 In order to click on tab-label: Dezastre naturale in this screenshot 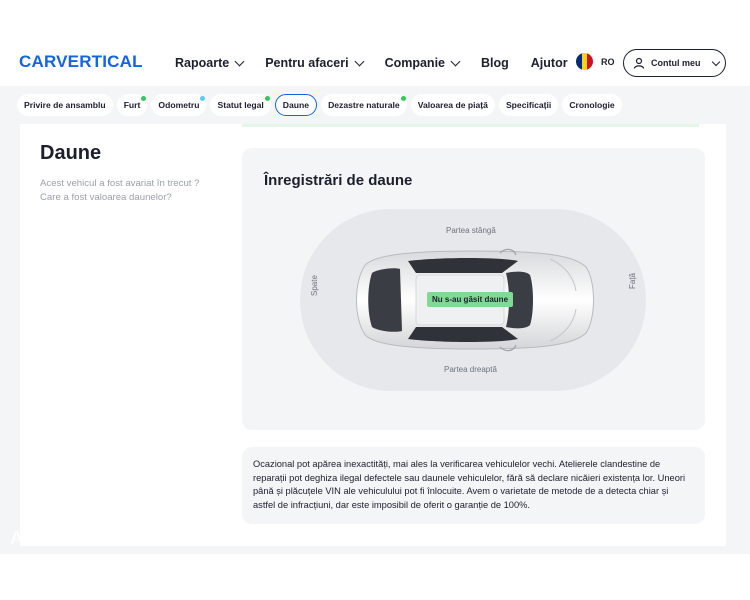, I will do `click(364, 105)`.